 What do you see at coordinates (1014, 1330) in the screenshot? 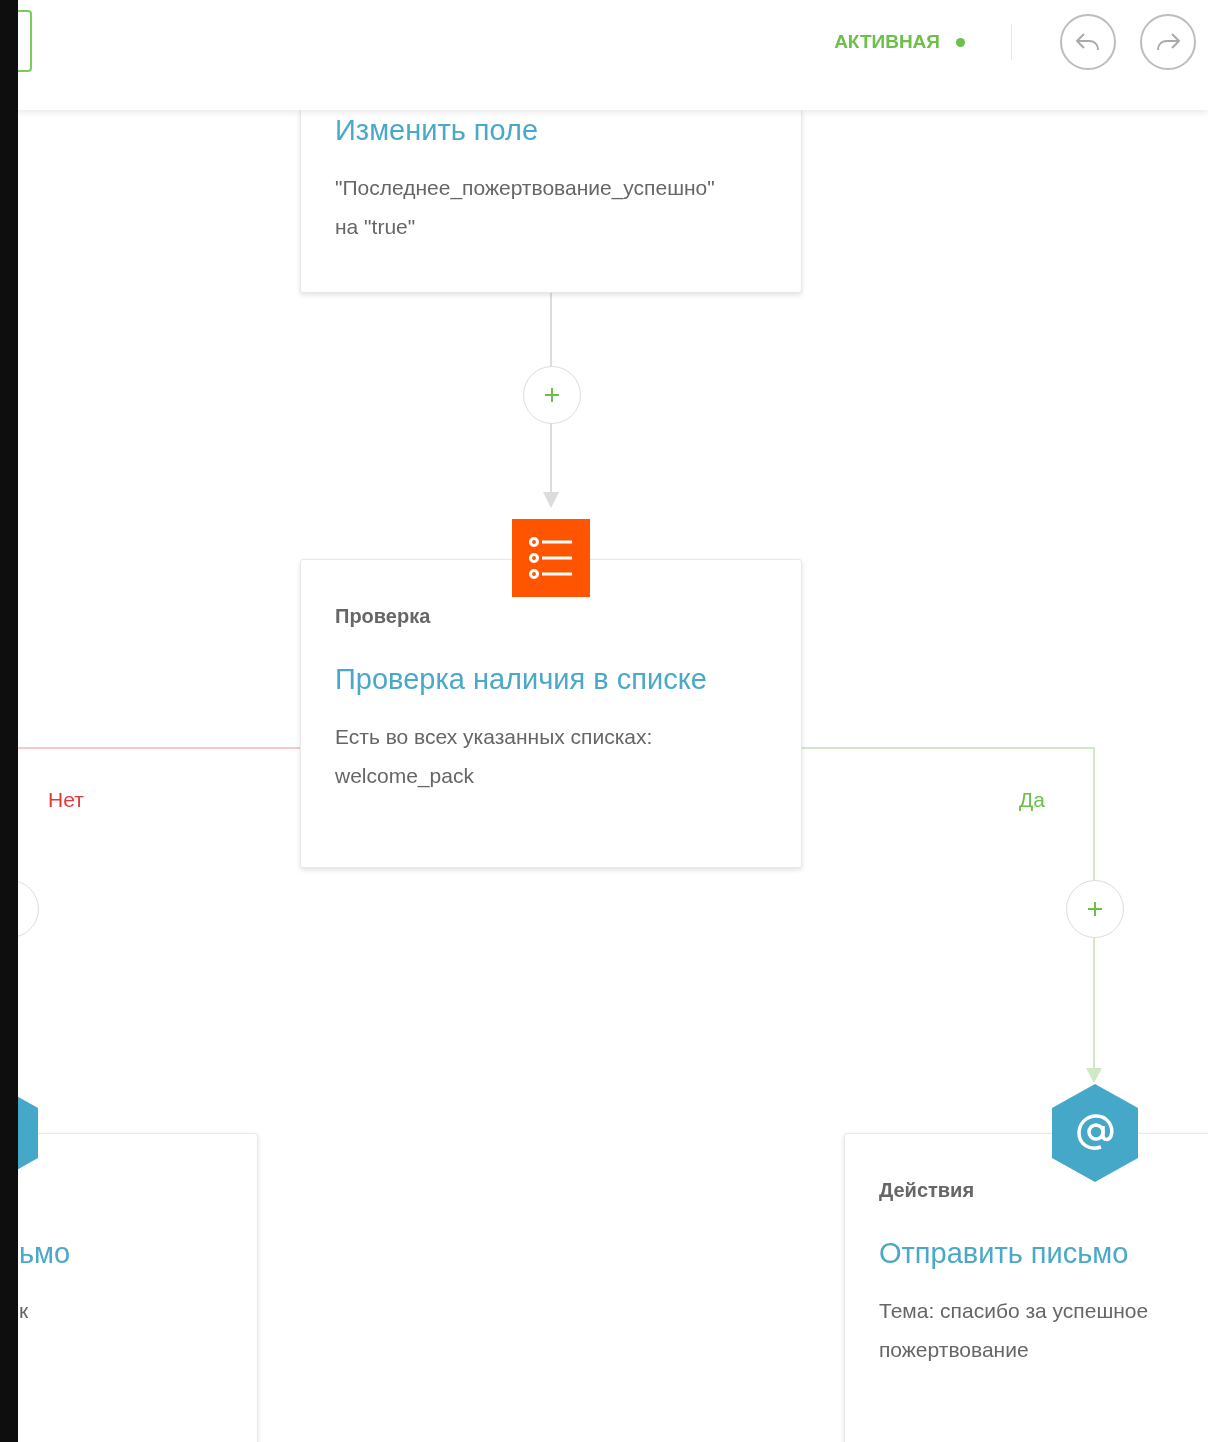
I see `step-description: Тема: спасибо за успешное пожертвование` at bounding box center [1014, 1330].